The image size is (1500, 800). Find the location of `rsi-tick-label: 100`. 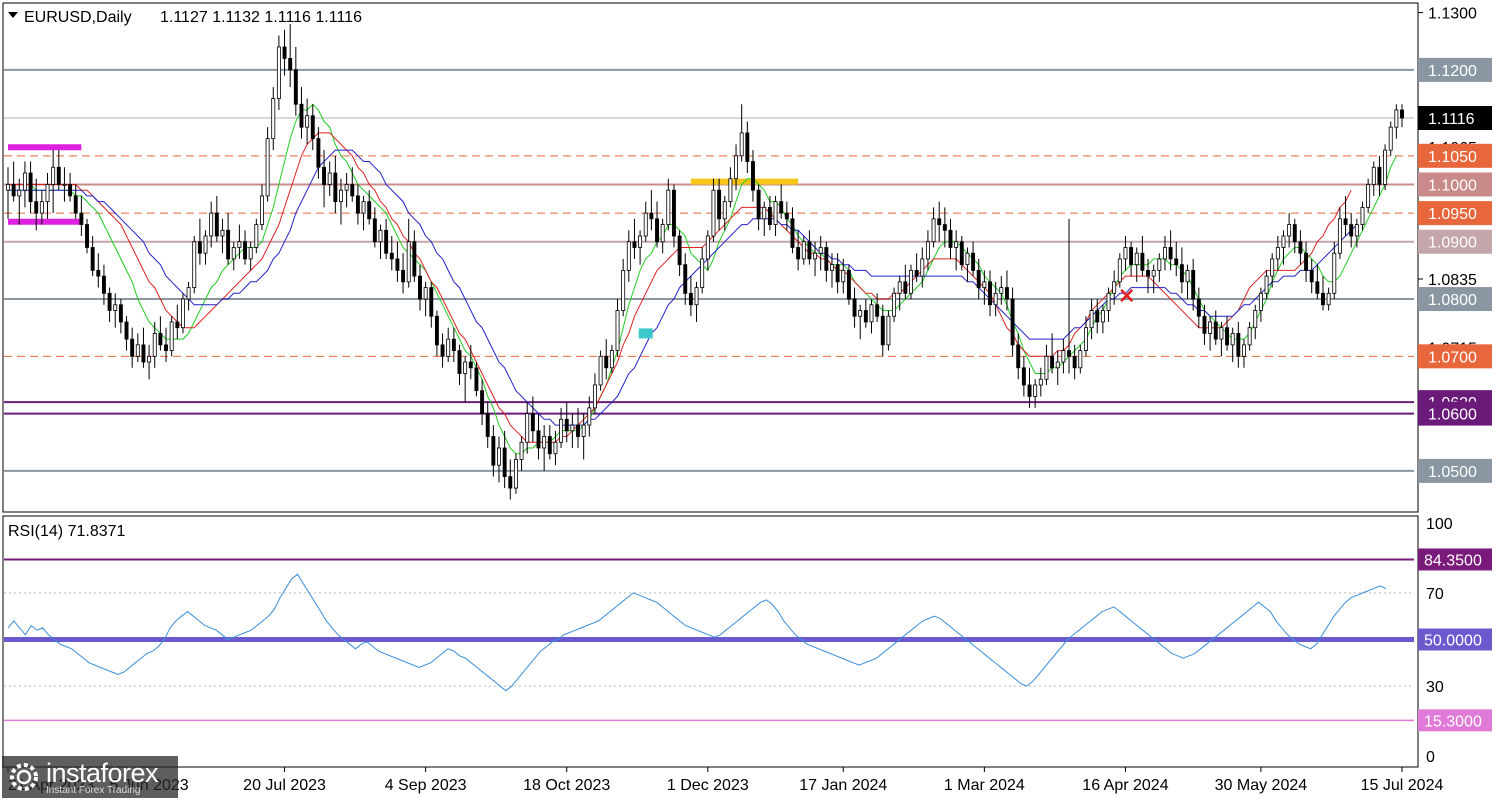

rsi-tick-label: 100 is located at coordinates (1439, 524).